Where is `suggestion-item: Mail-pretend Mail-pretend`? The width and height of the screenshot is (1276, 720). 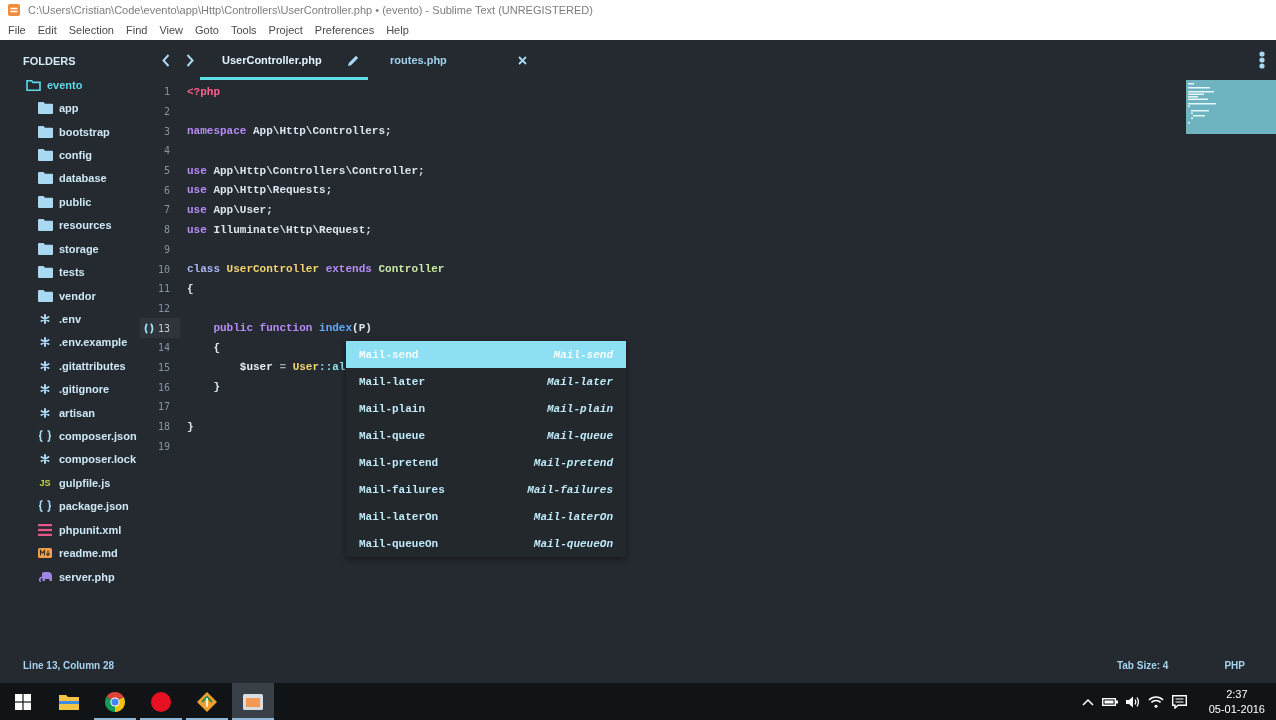 suggestion-item: Mail-pretend Mail-pretend is located at coordinates (486, 462).